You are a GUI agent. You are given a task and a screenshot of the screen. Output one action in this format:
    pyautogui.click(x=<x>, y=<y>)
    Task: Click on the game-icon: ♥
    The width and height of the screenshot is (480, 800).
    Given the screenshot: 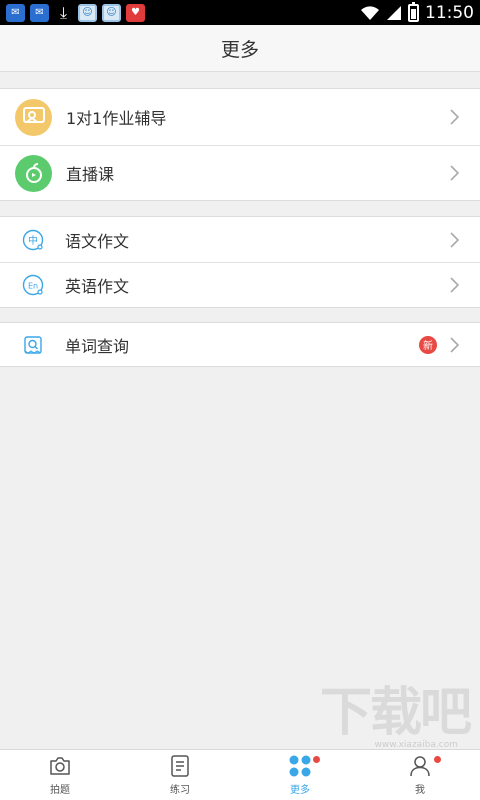 What is the action you would take?
    pyautogui.click(x=135, y=12)
    